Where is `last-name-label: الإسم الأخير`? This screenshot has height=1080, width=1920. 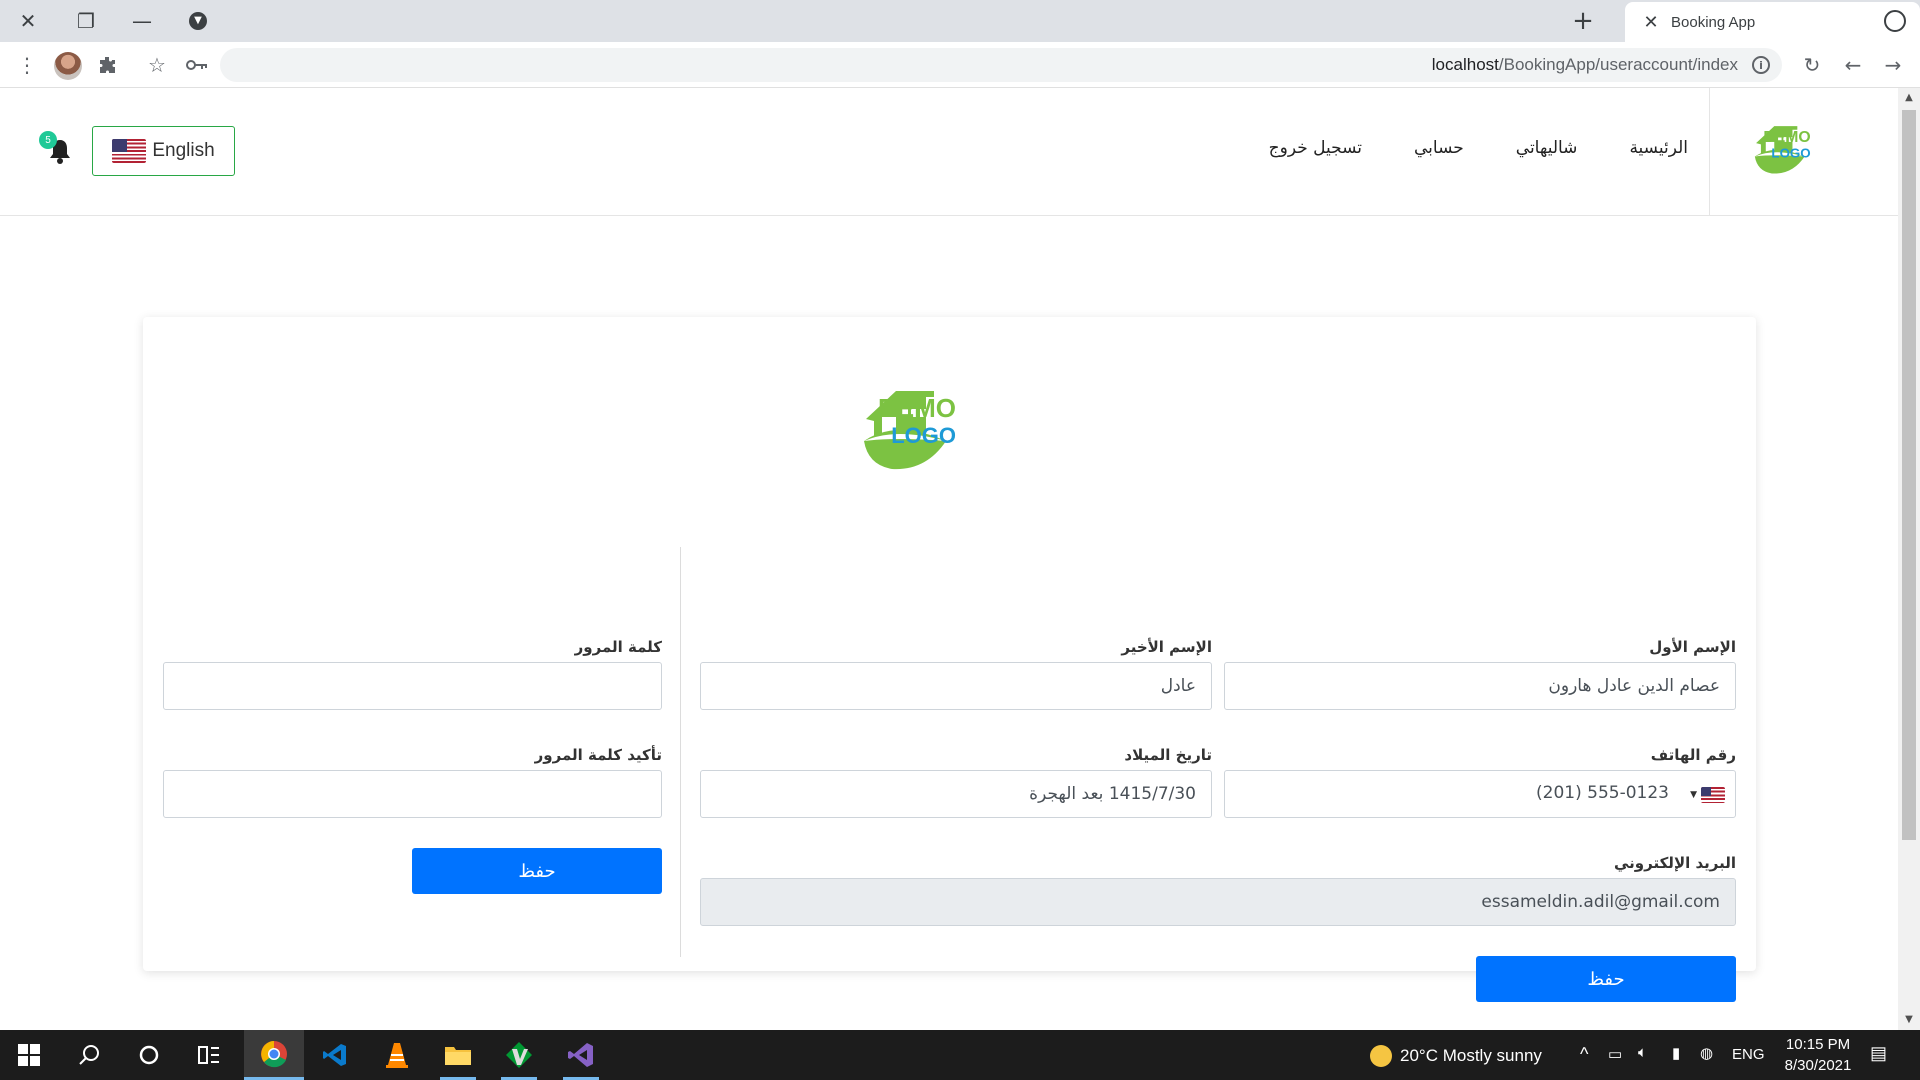 last-name-label: الإسم الأخير is located at coordinates (1166, 647).